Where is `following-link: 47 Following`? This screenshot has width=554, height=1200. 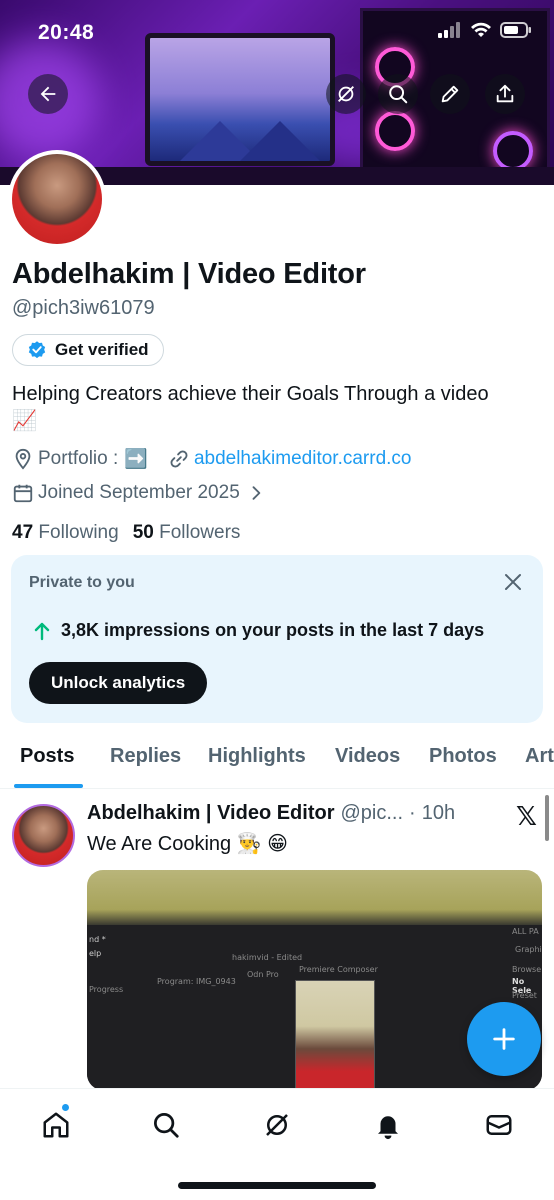 following-link: 47 Following is located at coordinates (65, 533).